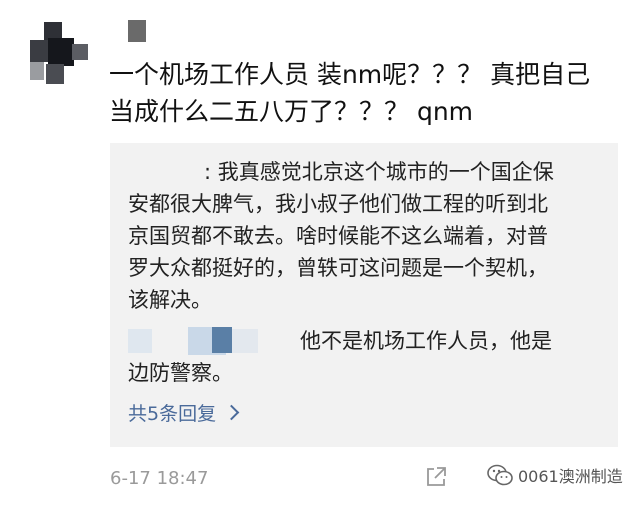  What do you see at coordinates (172, 414) in the screenshot?
I see `more-replies-label: 共5条回复` at bounding box center [172, 414].